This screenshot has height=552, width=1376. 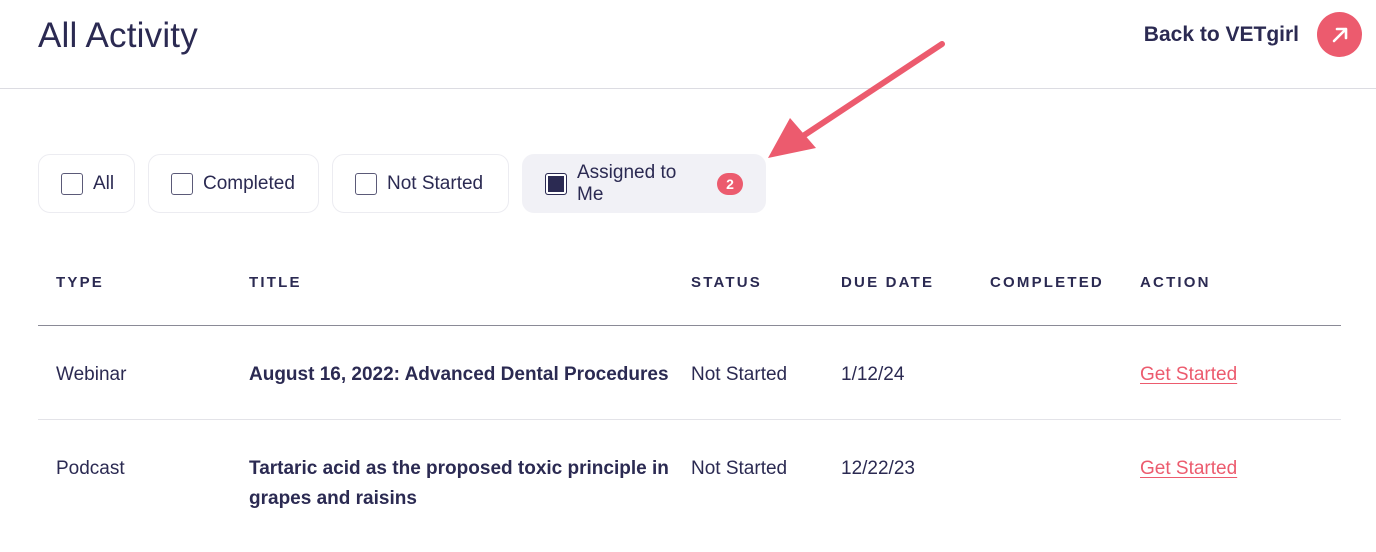 What do you see at coordinates (627, 183) in the screenshot?
I see `filter-label: Assigned to Me` at bounding box center [627, 183].